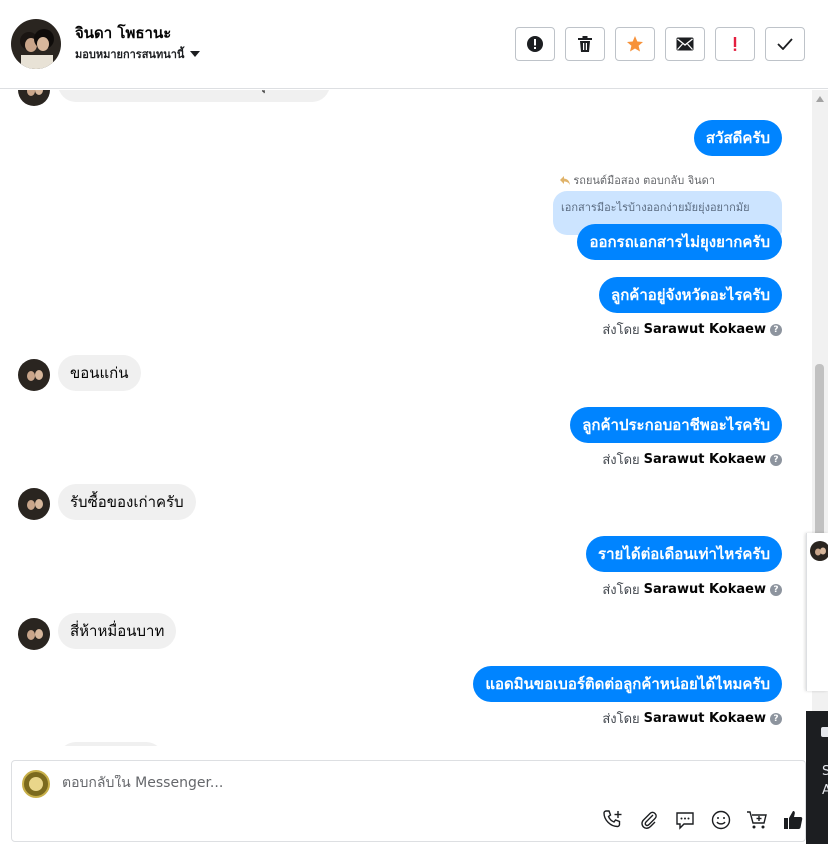  I want to click on trash-icon, so click(585, 44).